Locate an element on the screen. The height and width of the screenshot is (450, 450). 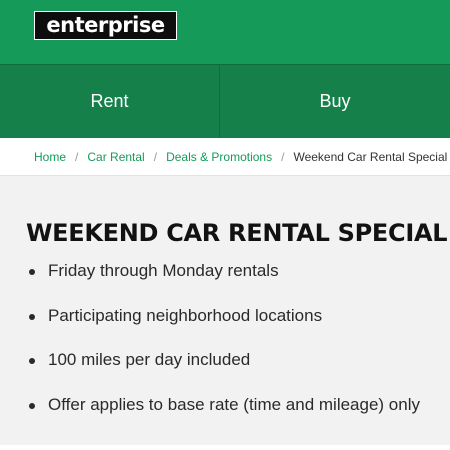
breadcrumb-home: Home is located at coordinates (50, 157).